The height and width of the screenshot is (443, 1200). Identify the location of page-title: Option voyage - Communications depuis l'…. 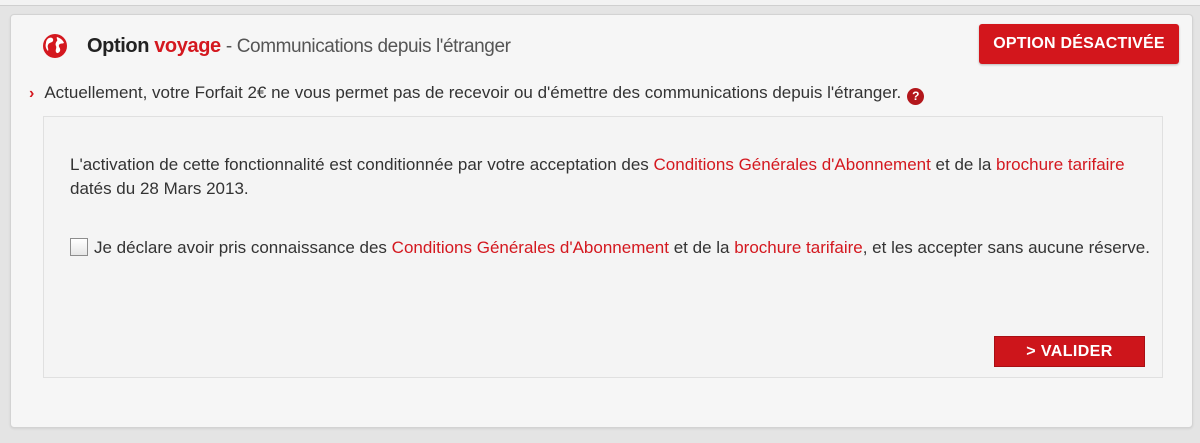
(299, 46).